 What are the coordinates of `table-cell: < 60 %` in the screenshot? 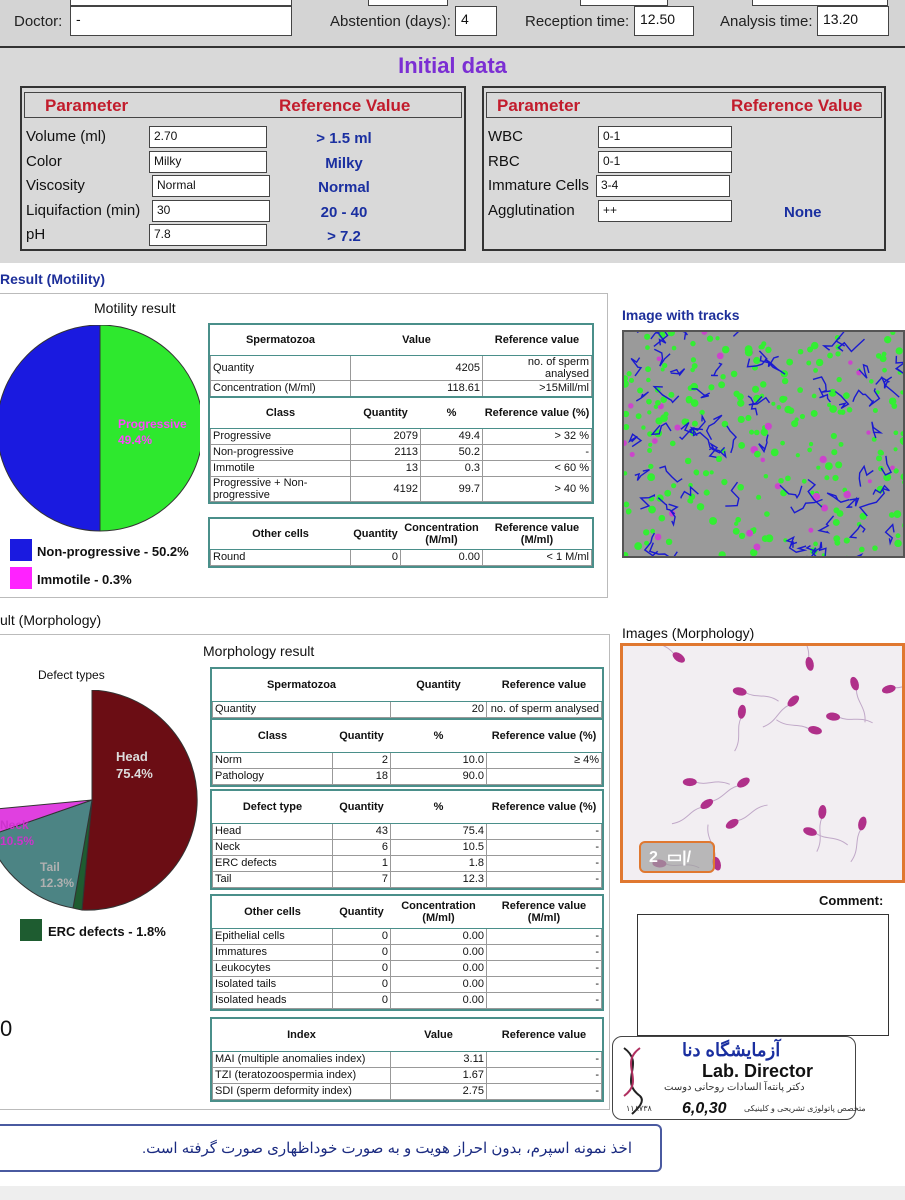 It's located at (537, 468).